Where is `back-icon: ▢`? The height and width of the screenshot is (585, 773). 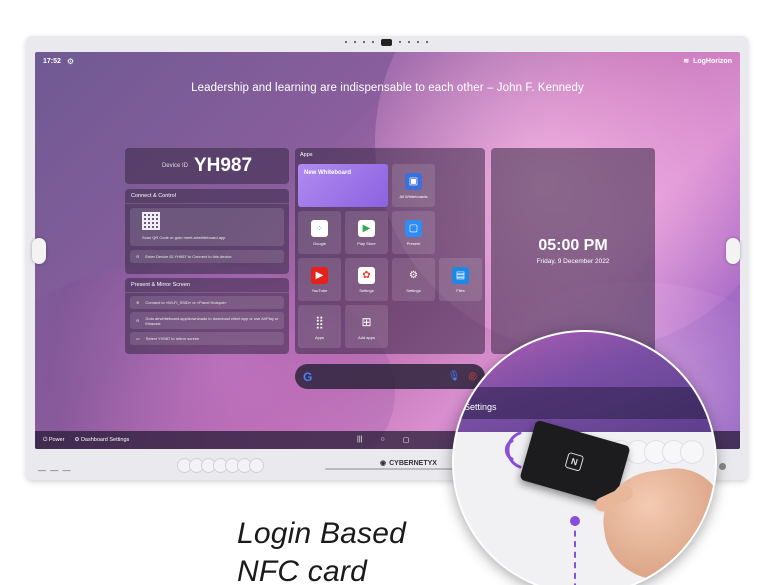 back-icon: ▢ is located at coordinates (406, 440).